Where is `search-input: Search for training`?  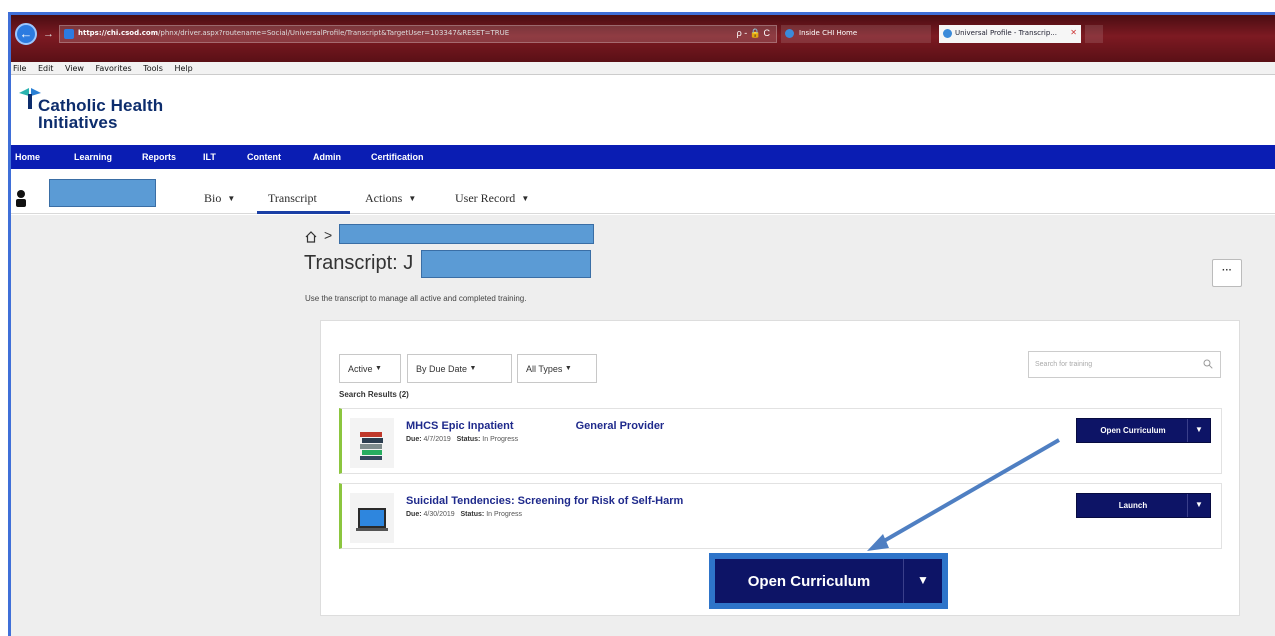
search-input: Search for training is located at coordinates (1124, 364).